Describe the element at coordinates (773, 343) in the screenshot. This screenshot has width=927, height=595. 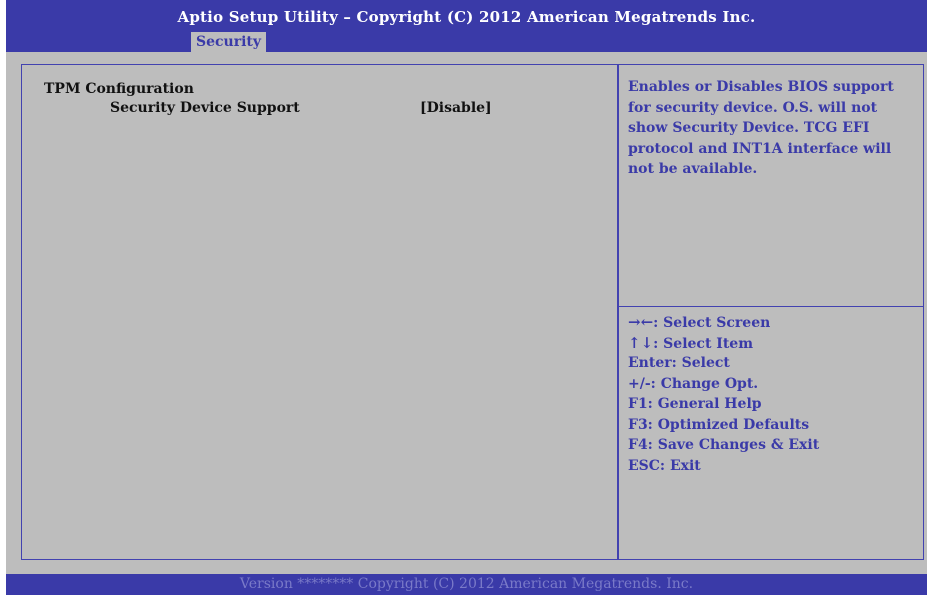
I see `key-select-item: ↑↓: Select Item` at that location.